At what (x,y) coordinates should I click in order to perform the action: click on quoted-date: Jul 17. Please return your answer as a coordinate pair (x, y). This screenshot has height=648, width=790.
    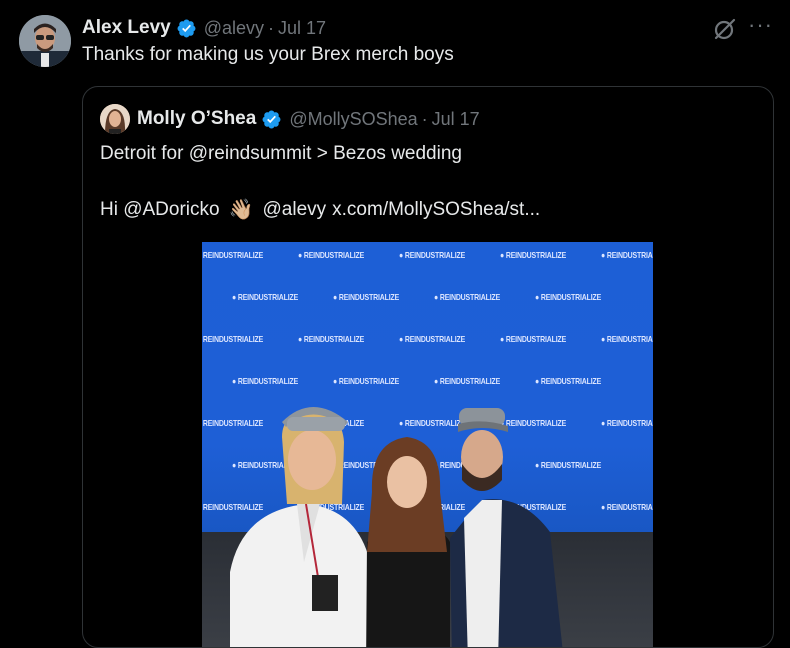
    Looking at the image, I should click on (456, 119).